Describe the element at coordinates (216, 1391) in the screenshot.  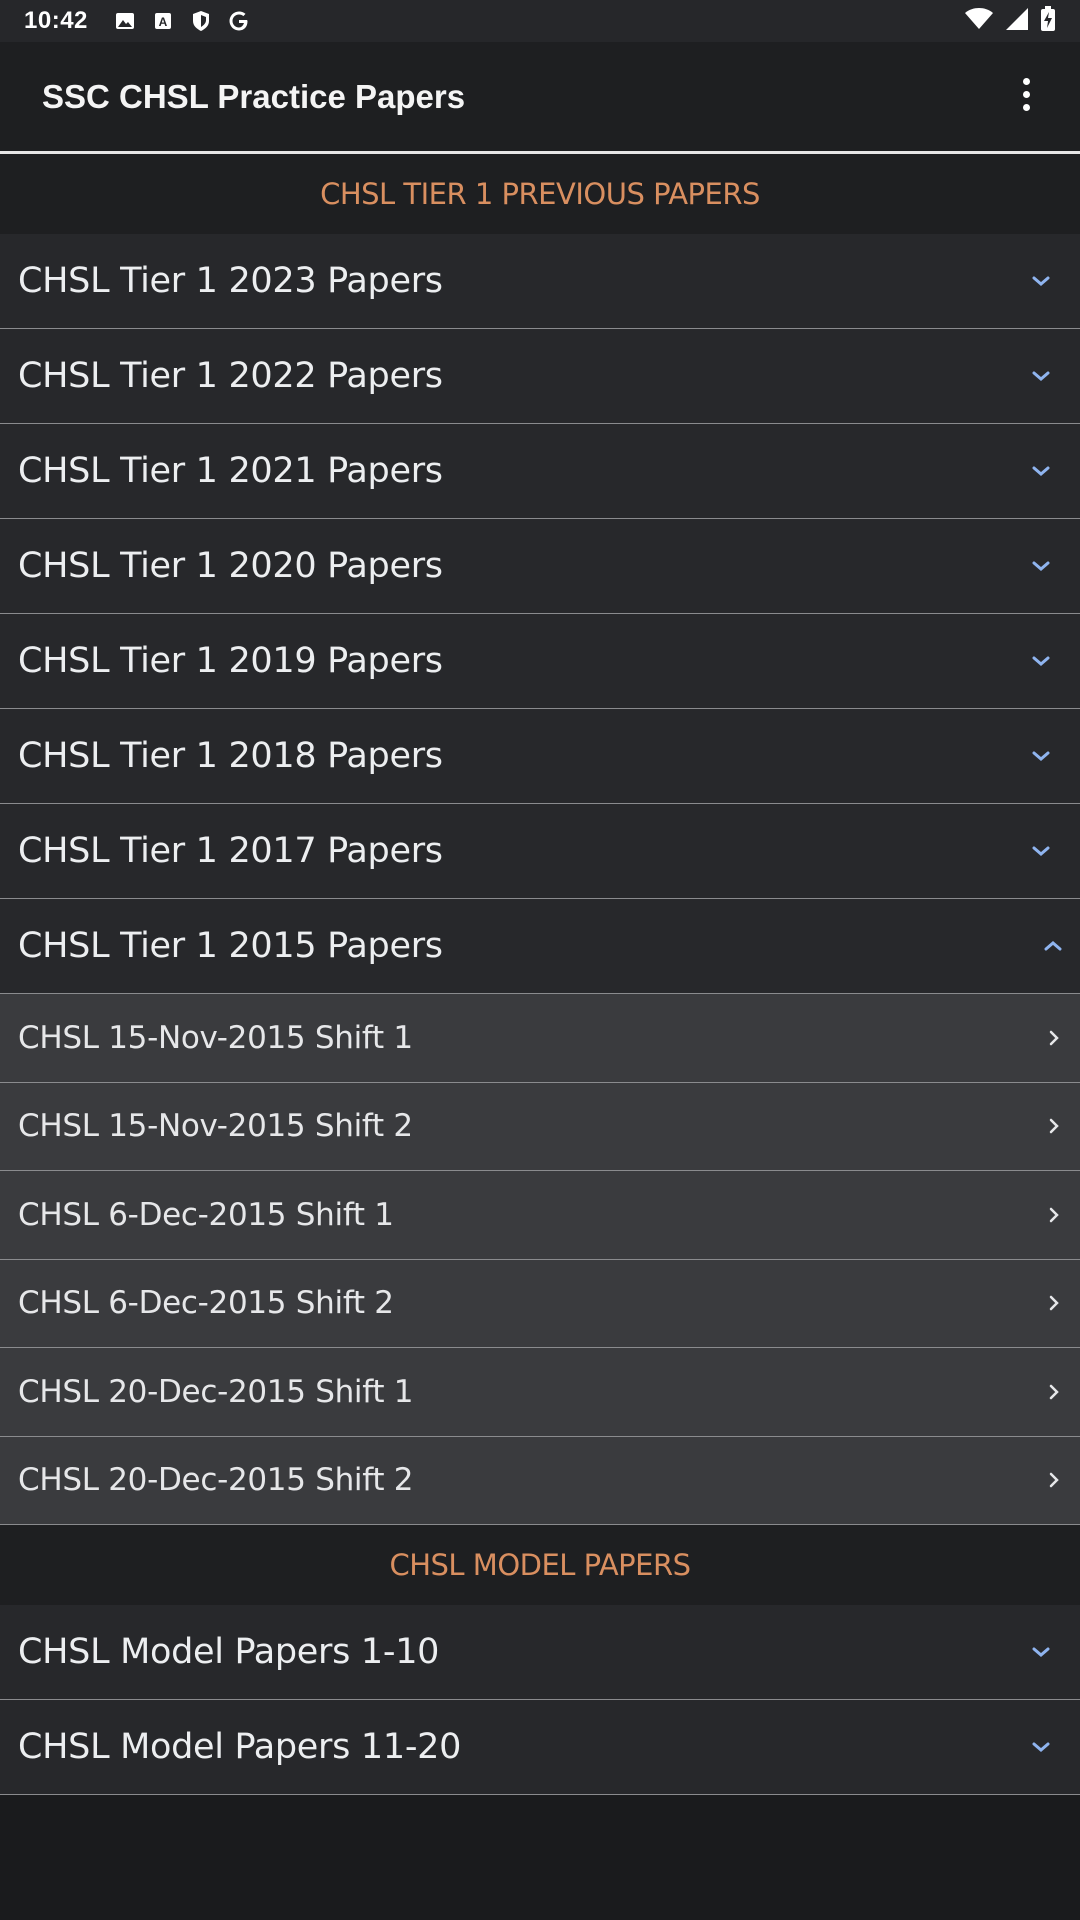
I see `child-label: CHSL 20-Dec-2015 Shift 1` at that location.